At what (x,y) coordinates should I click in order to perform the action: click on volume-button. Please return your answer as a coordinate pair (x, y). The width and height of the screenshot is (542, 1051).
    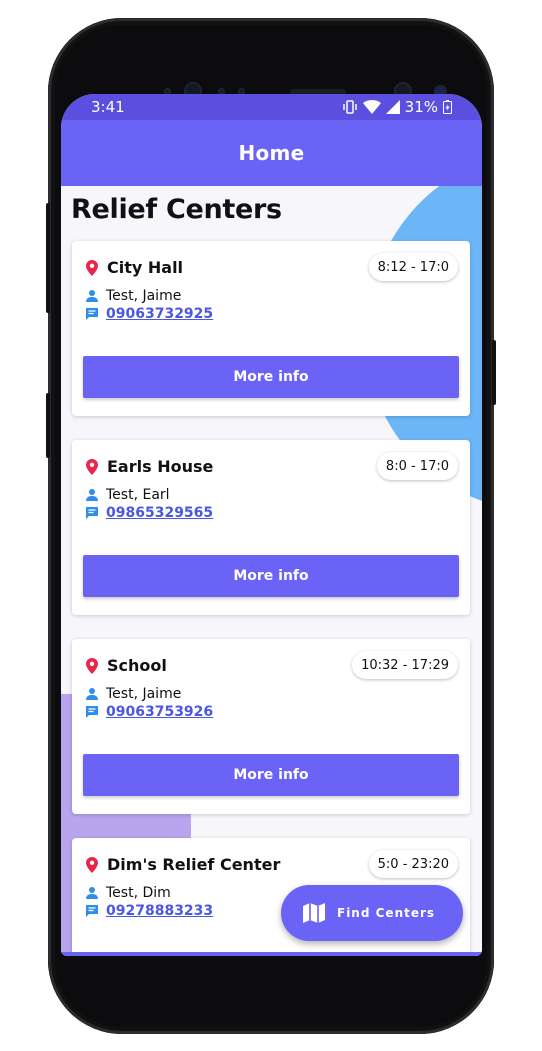
    Looking at the image, I should click on (48, 258).